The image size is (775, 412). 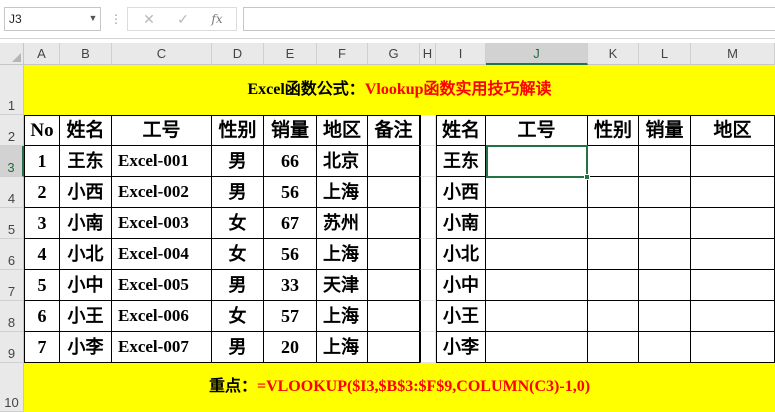 I want to click on column-header-k: K, so click(x=613, y=54).